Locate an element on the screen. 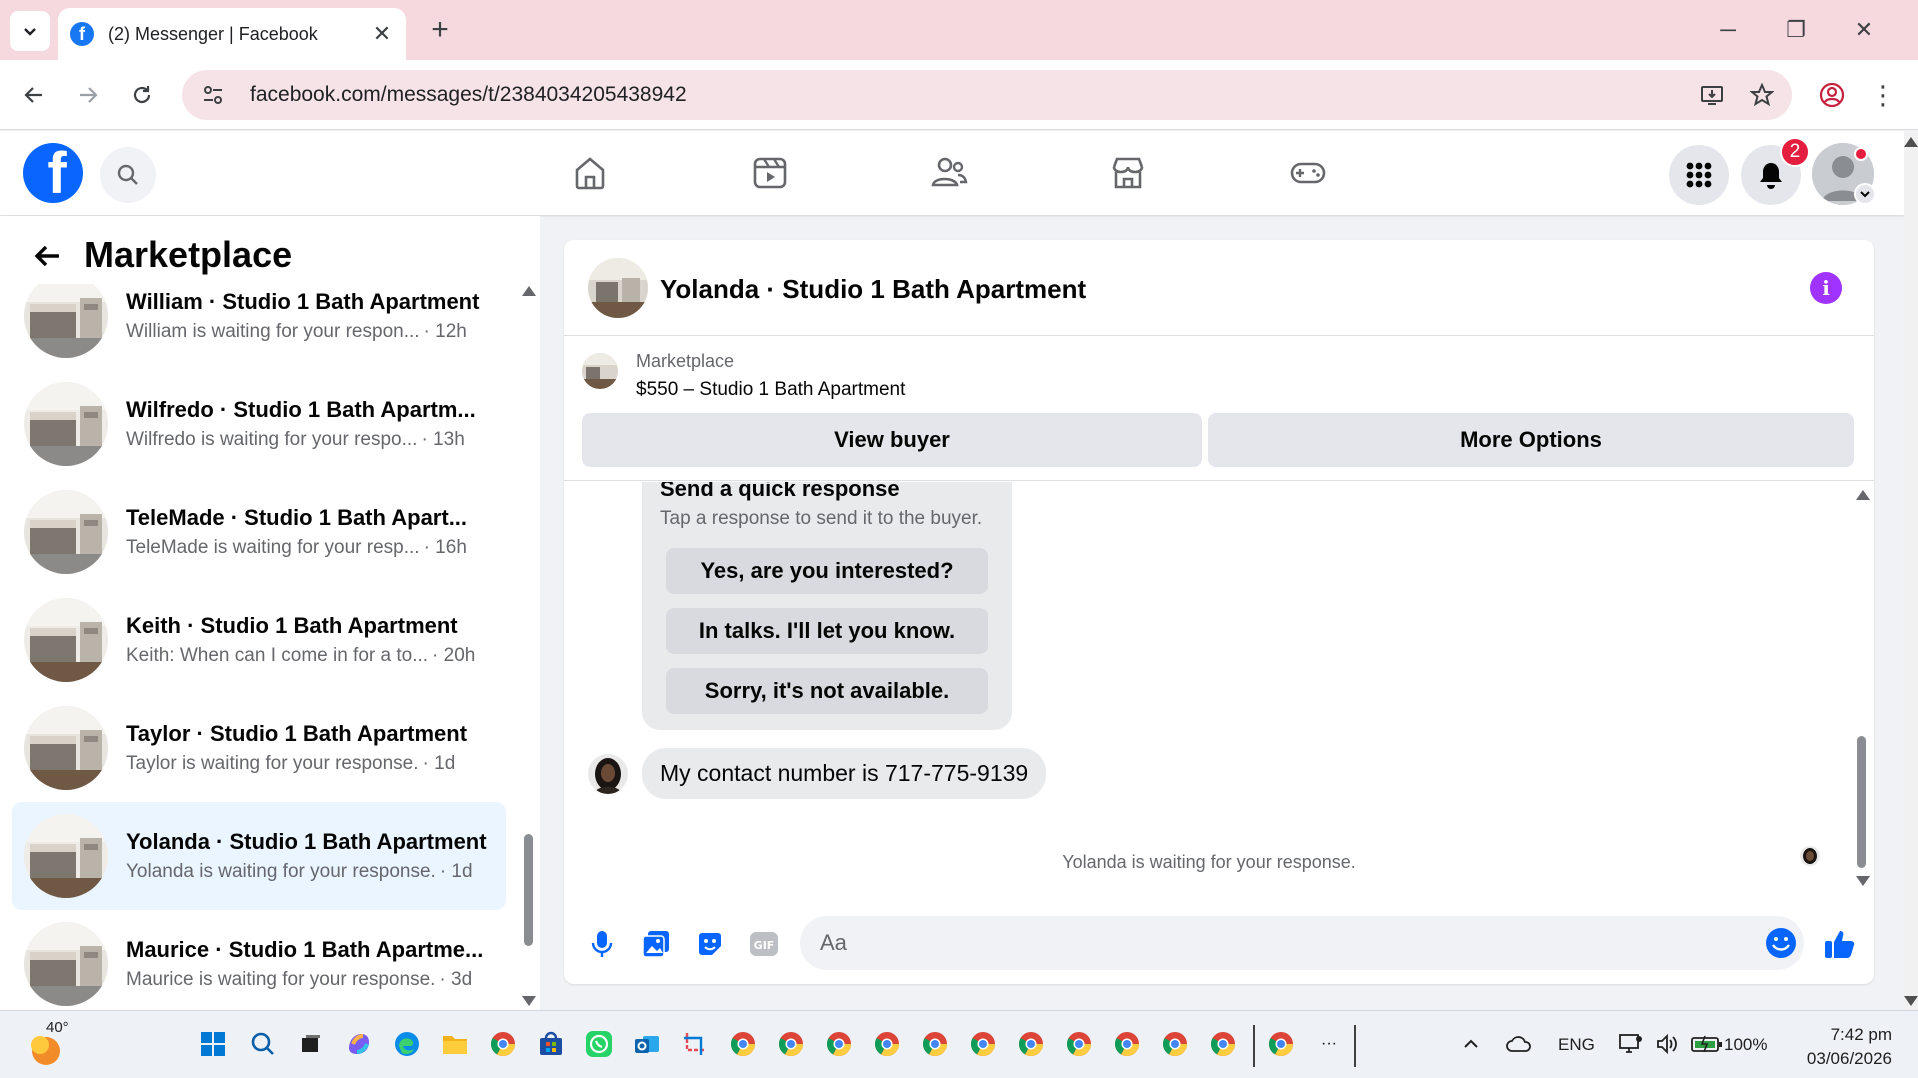  bookmark-star-icon is located at coordinates (1762, 95).